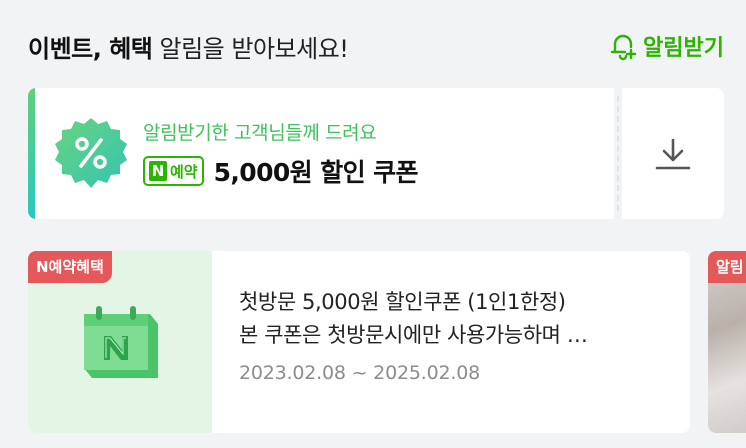 The width and height of the screenshot is (746, 448). I want to click on page-title: 이벤트, 혜택 알림을 받아보세요!, so click(188, 46).